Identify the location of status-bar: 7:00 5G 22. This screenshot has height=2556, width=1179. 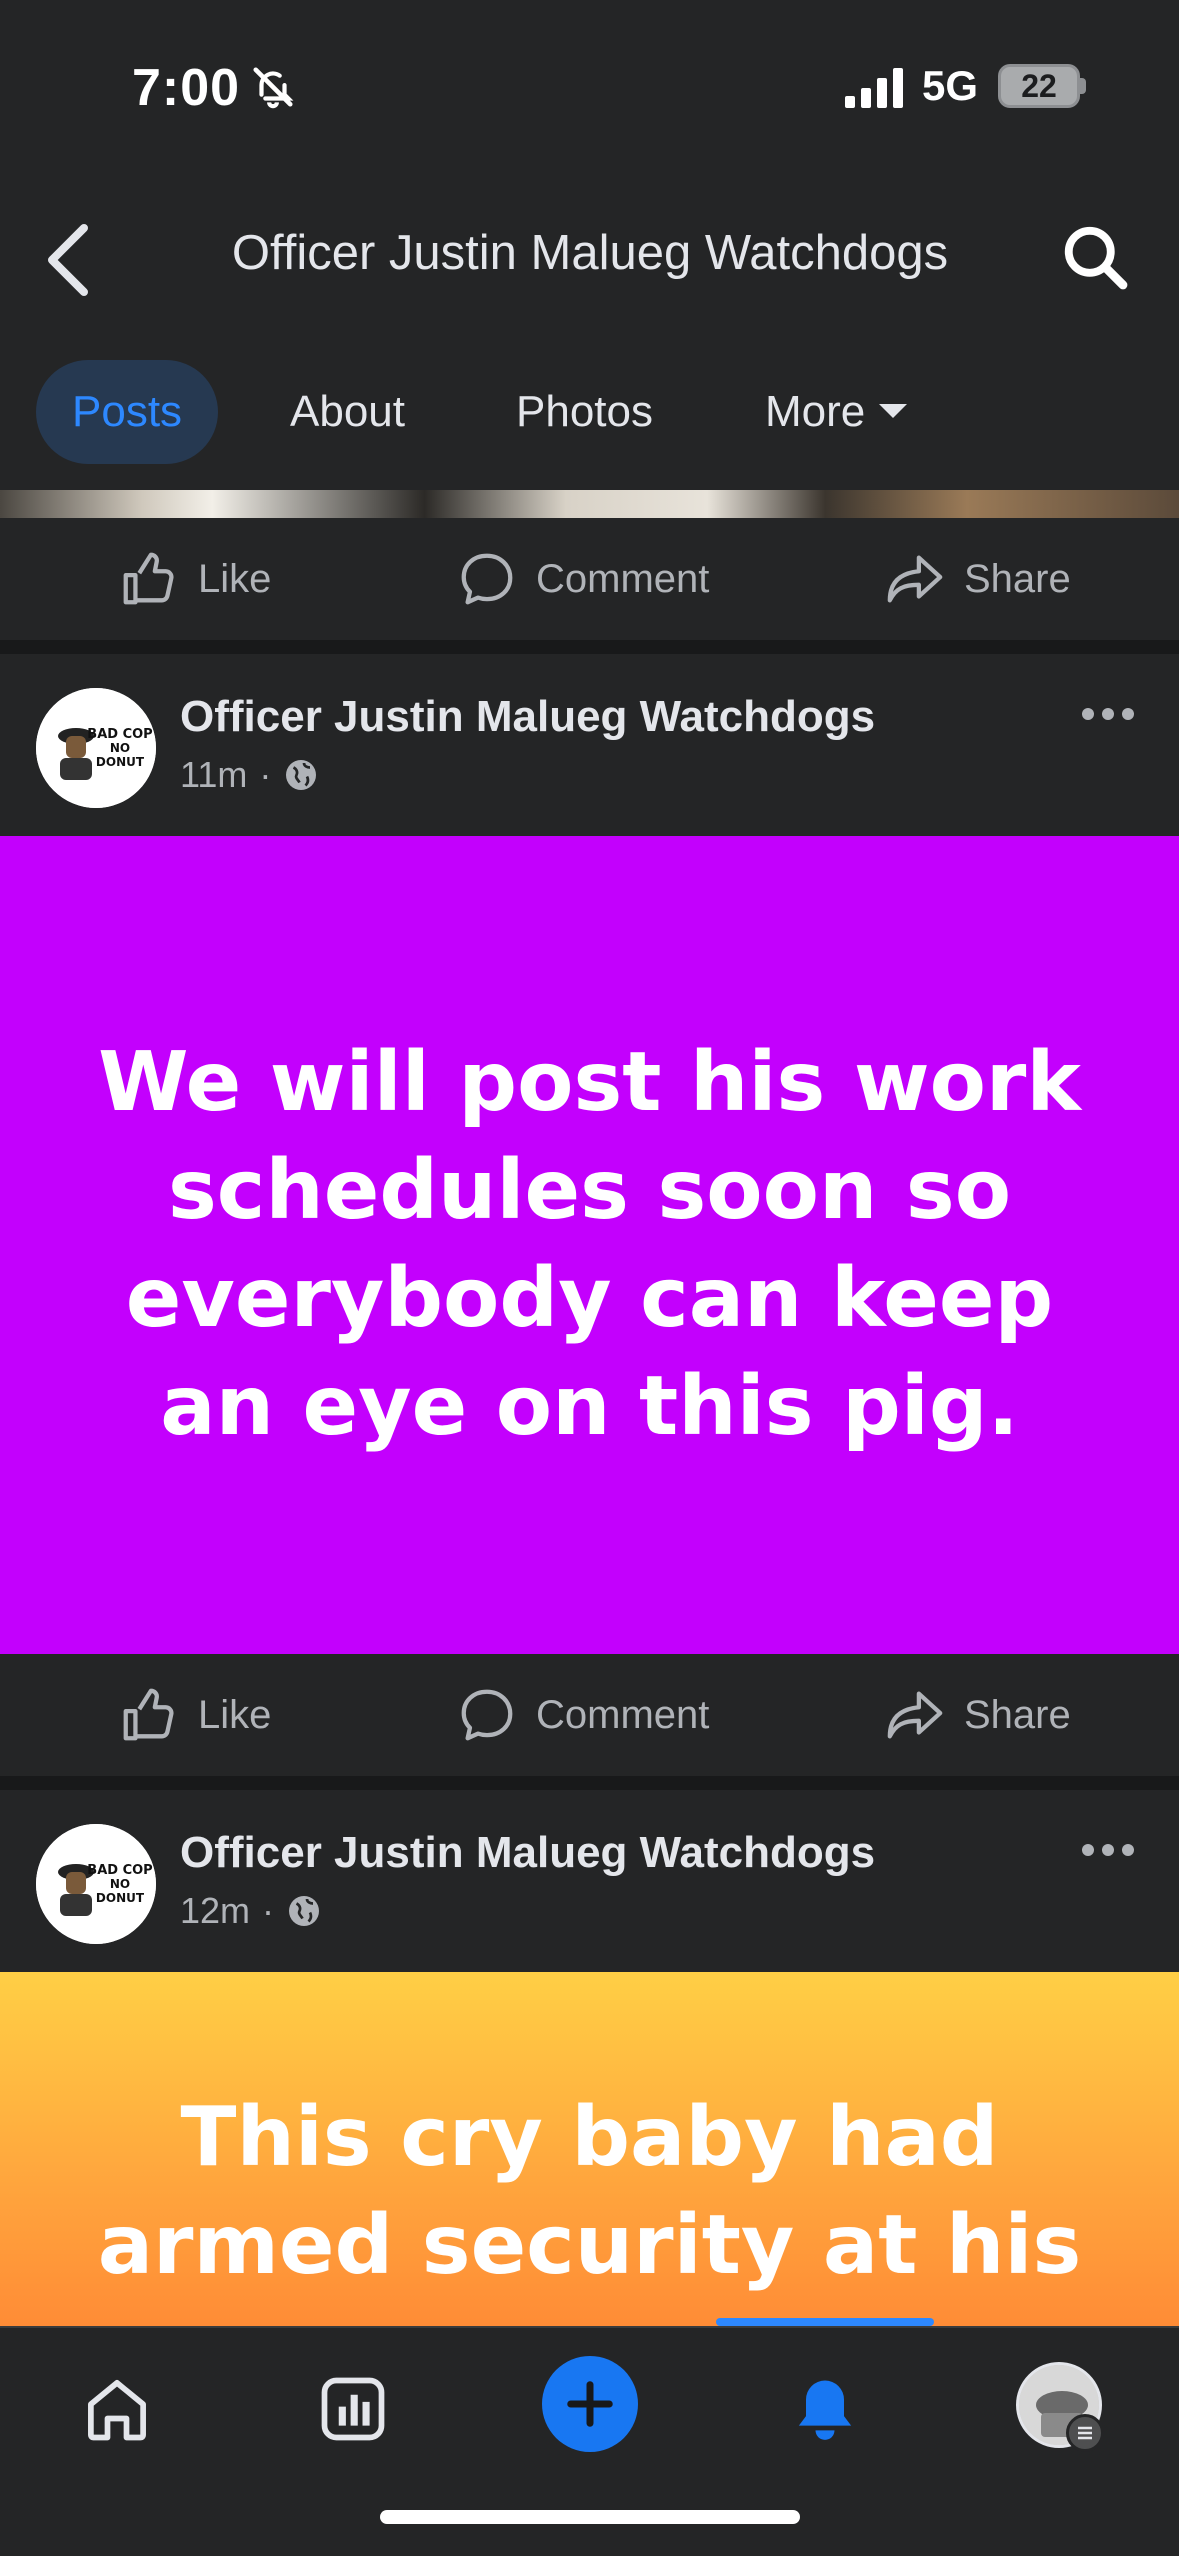
(589, 80).